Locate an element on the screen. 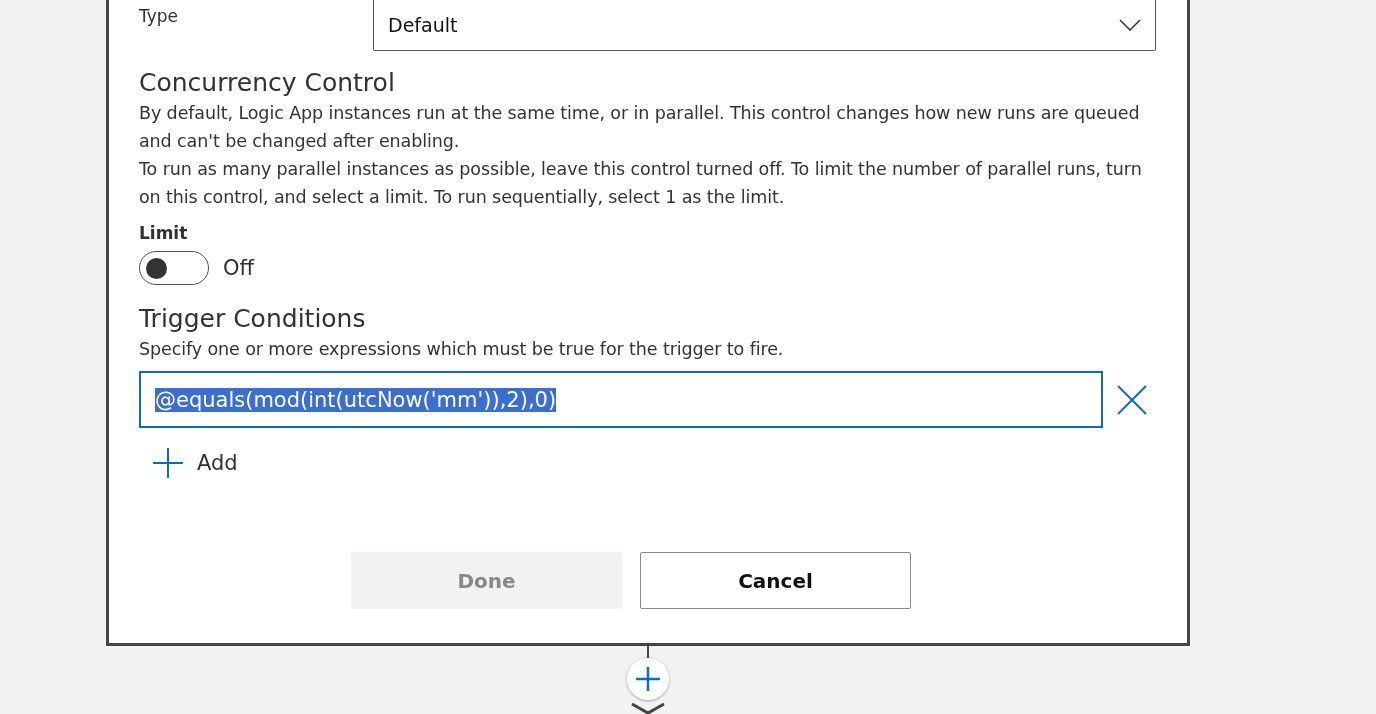 Image resolution: width=1376 pixels, height=714 pixels. close-icon is located at coordinates (1132, 399).